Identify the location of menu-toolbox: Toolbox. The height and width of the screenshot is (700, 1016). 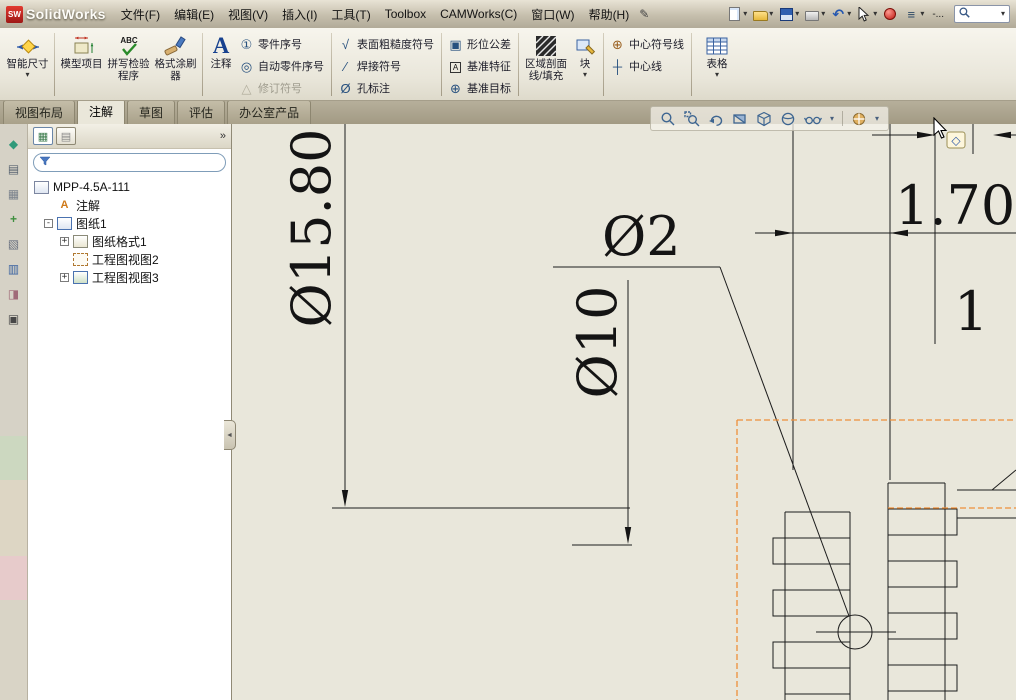
(405, 14).